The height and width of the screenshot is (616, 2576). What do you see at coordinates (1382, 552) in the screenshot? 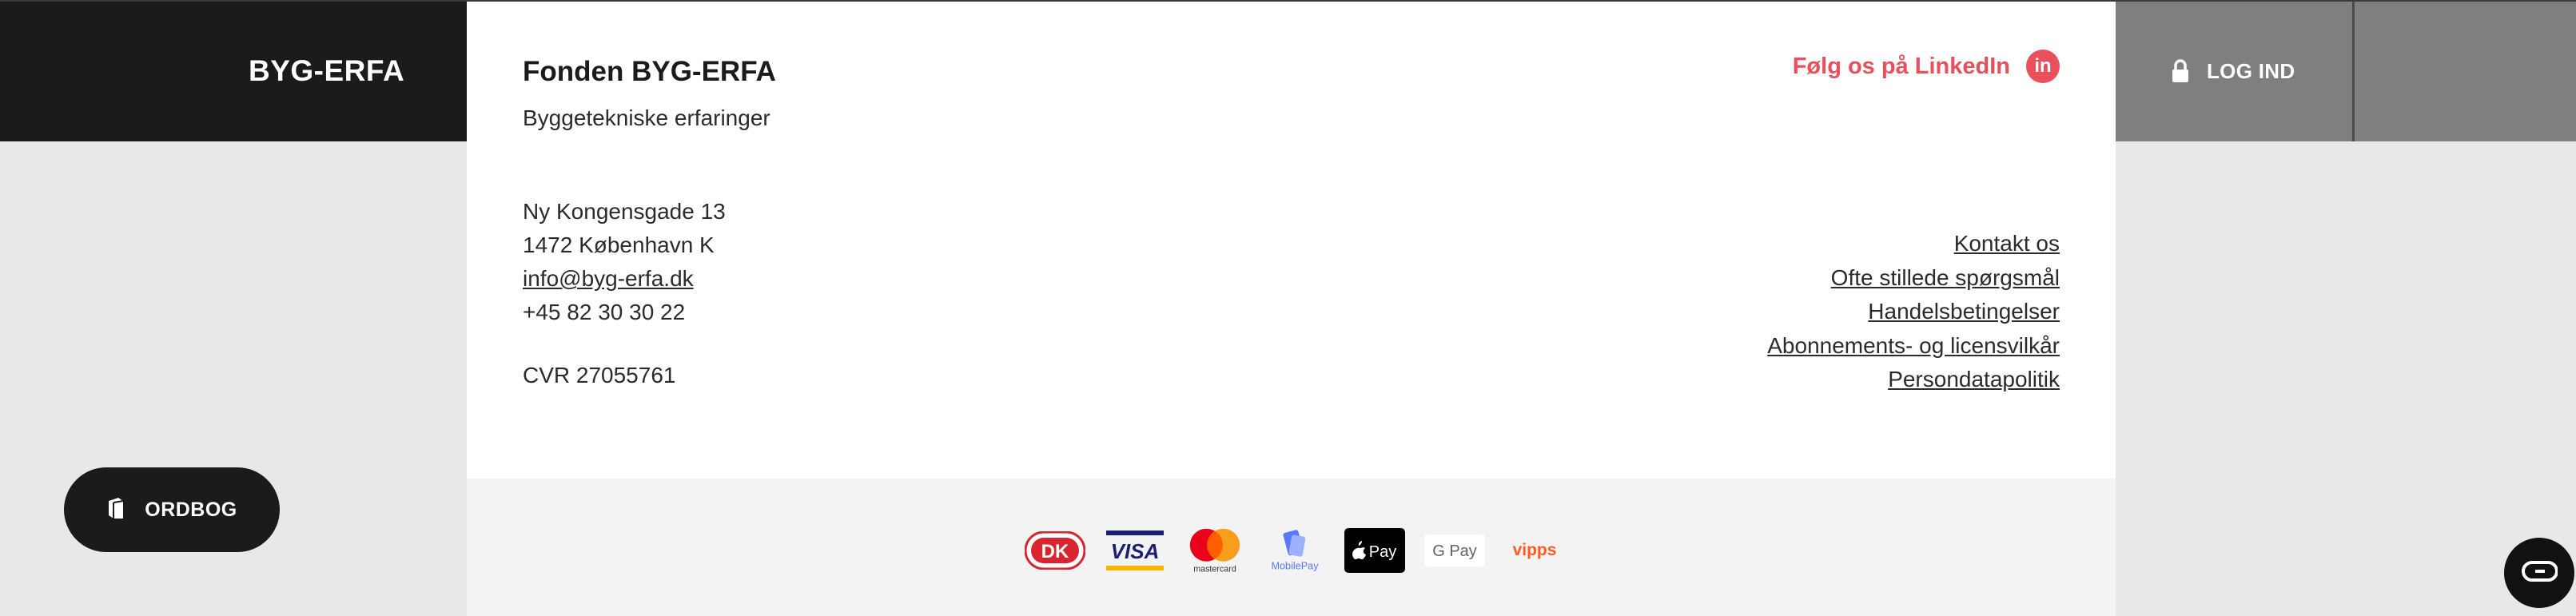
I see `apple-pay-text: Pay` at bounding box center [1382, 552].